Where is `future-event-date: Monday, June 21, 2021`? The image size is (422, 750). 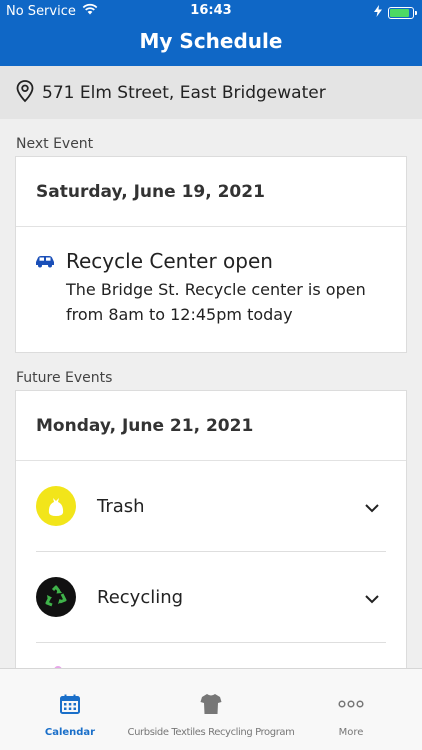 future-event-date: Monday, June 21, 2021 is located at coordinates (211, 426).